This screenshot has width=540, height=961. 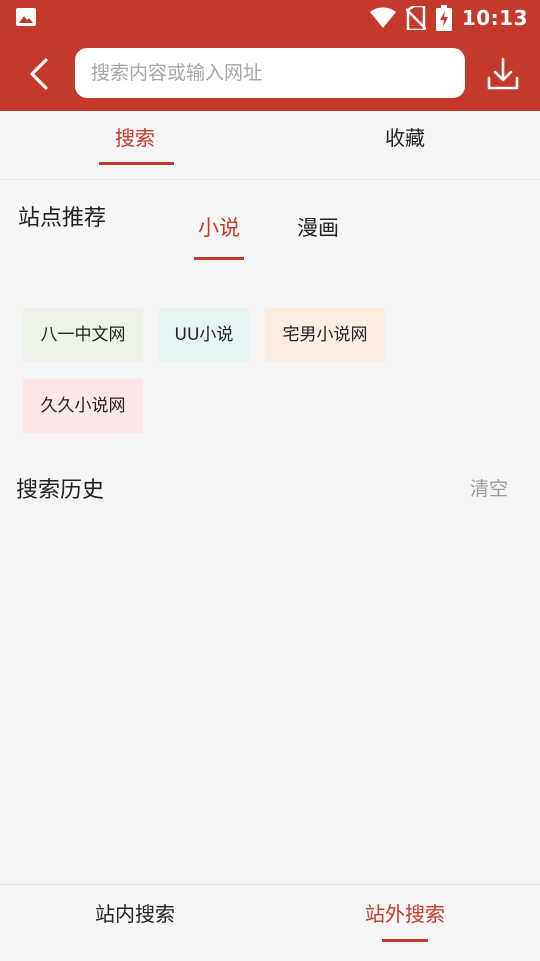 What do you see at coordinates (60, 490) in the screenshot?
I see `search-history-title: 搜索历史` at bounding box center [60, 490].